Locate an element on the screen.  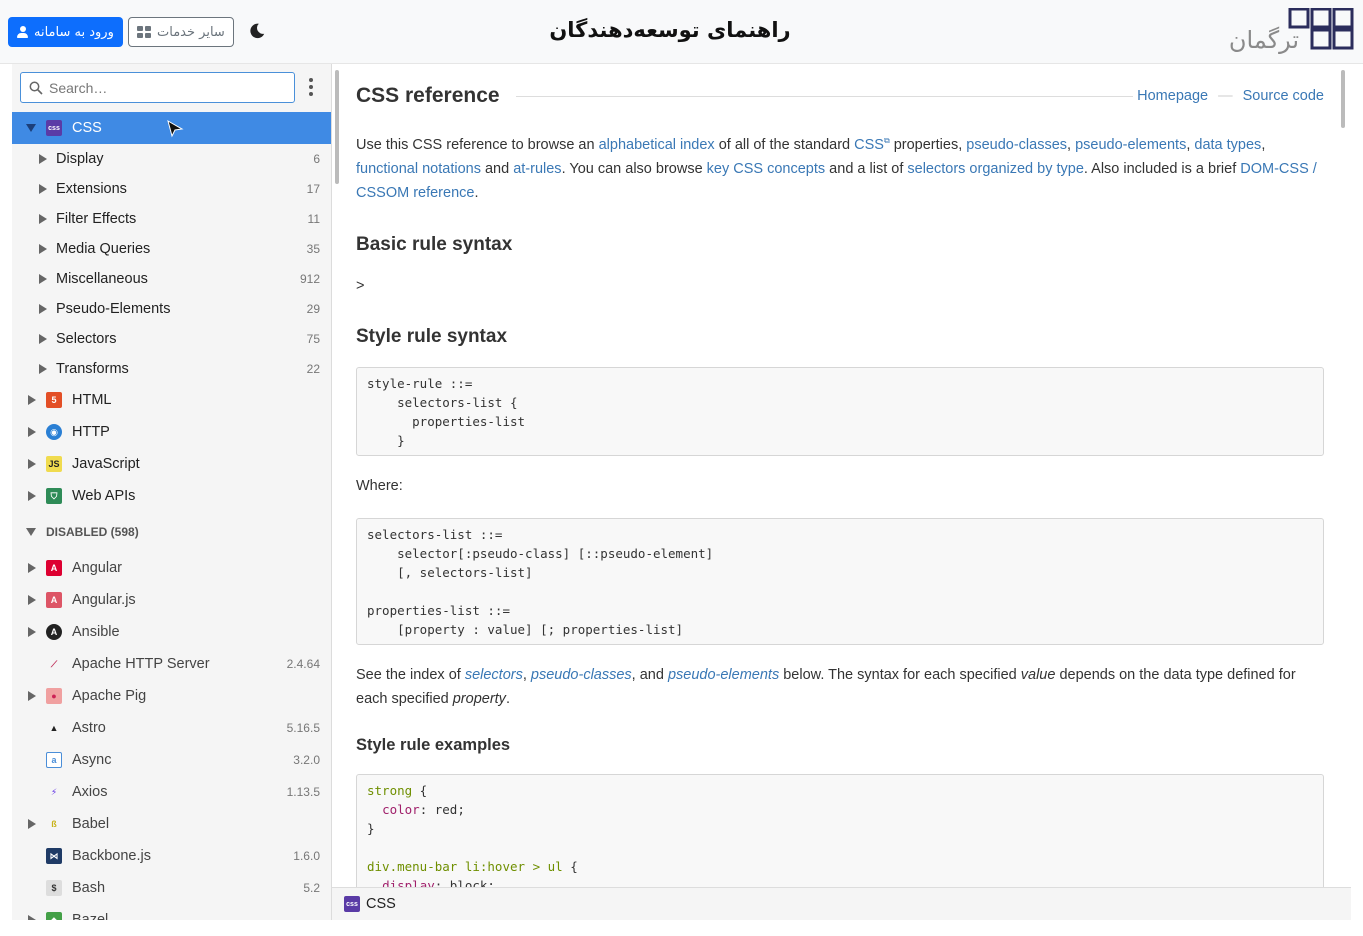
sidebar-item-babel: ß Babel is located at coordinates (171, 824).